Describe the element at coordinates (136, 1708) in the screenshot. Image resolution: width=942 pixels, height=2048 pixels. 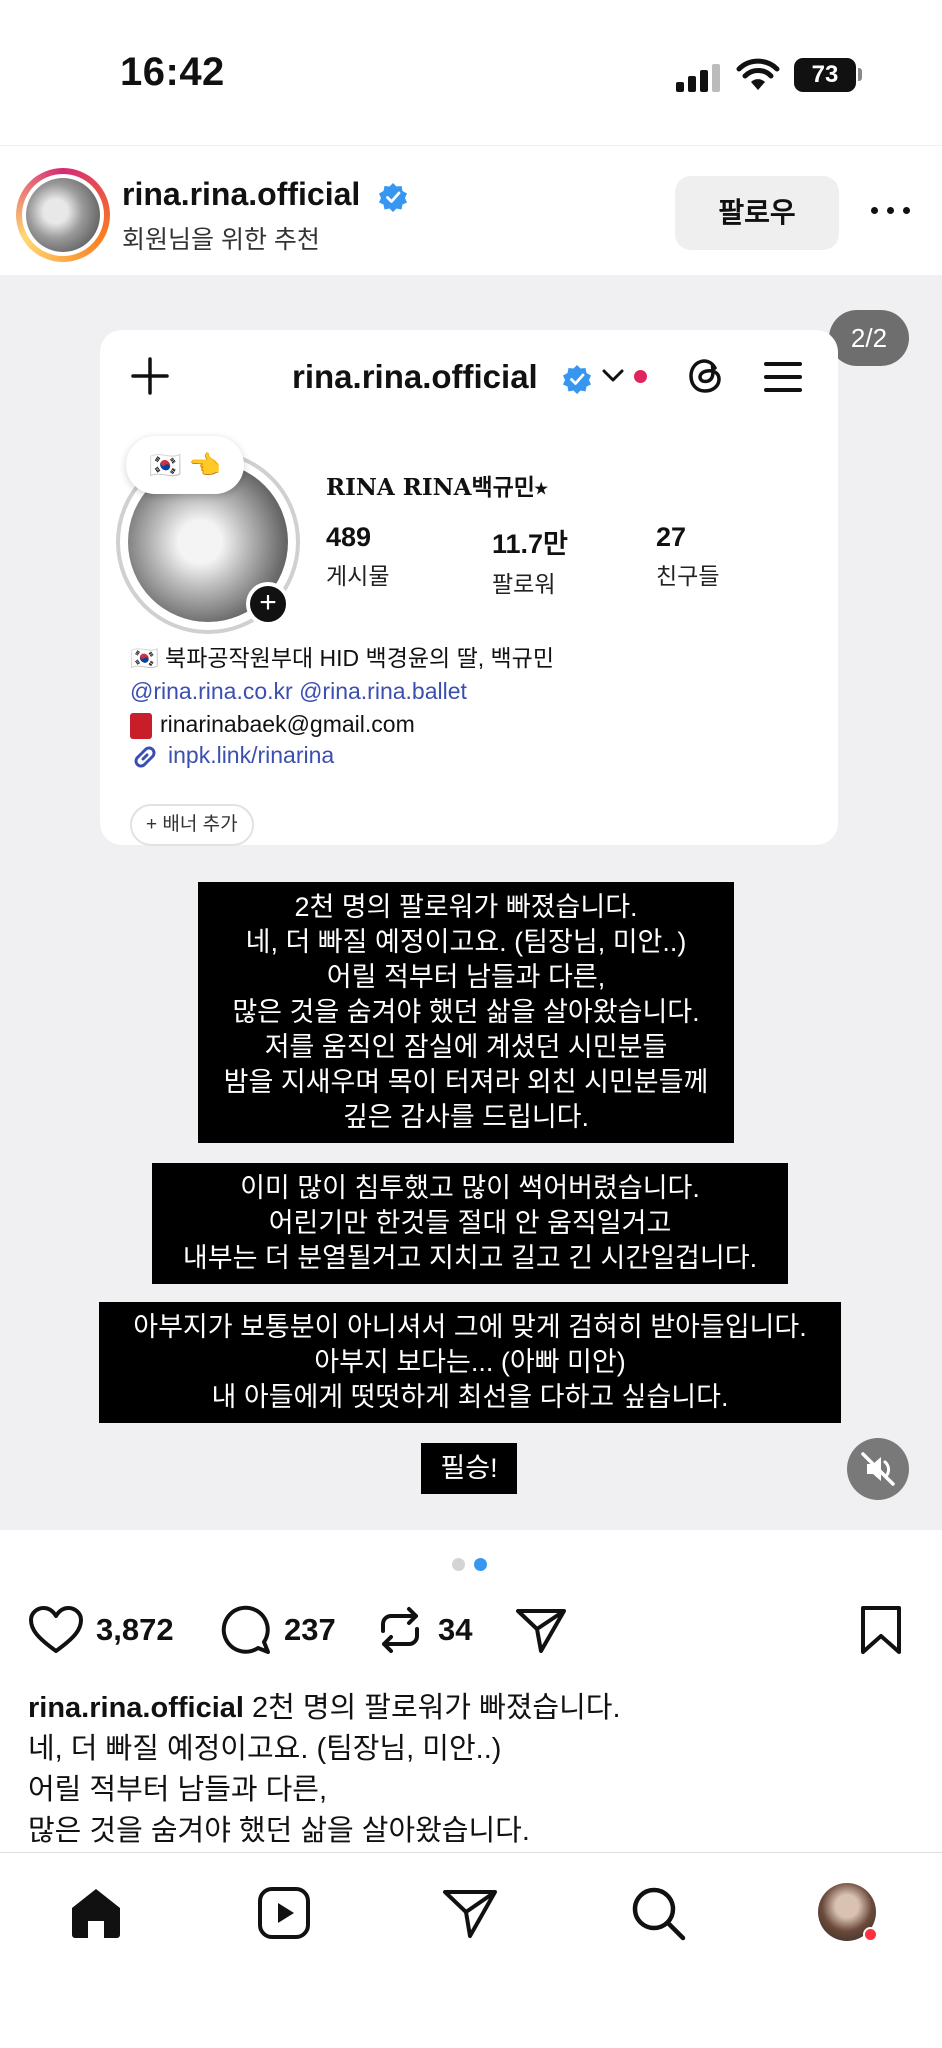
I see `caption-username: rina.rina.official` at that location.